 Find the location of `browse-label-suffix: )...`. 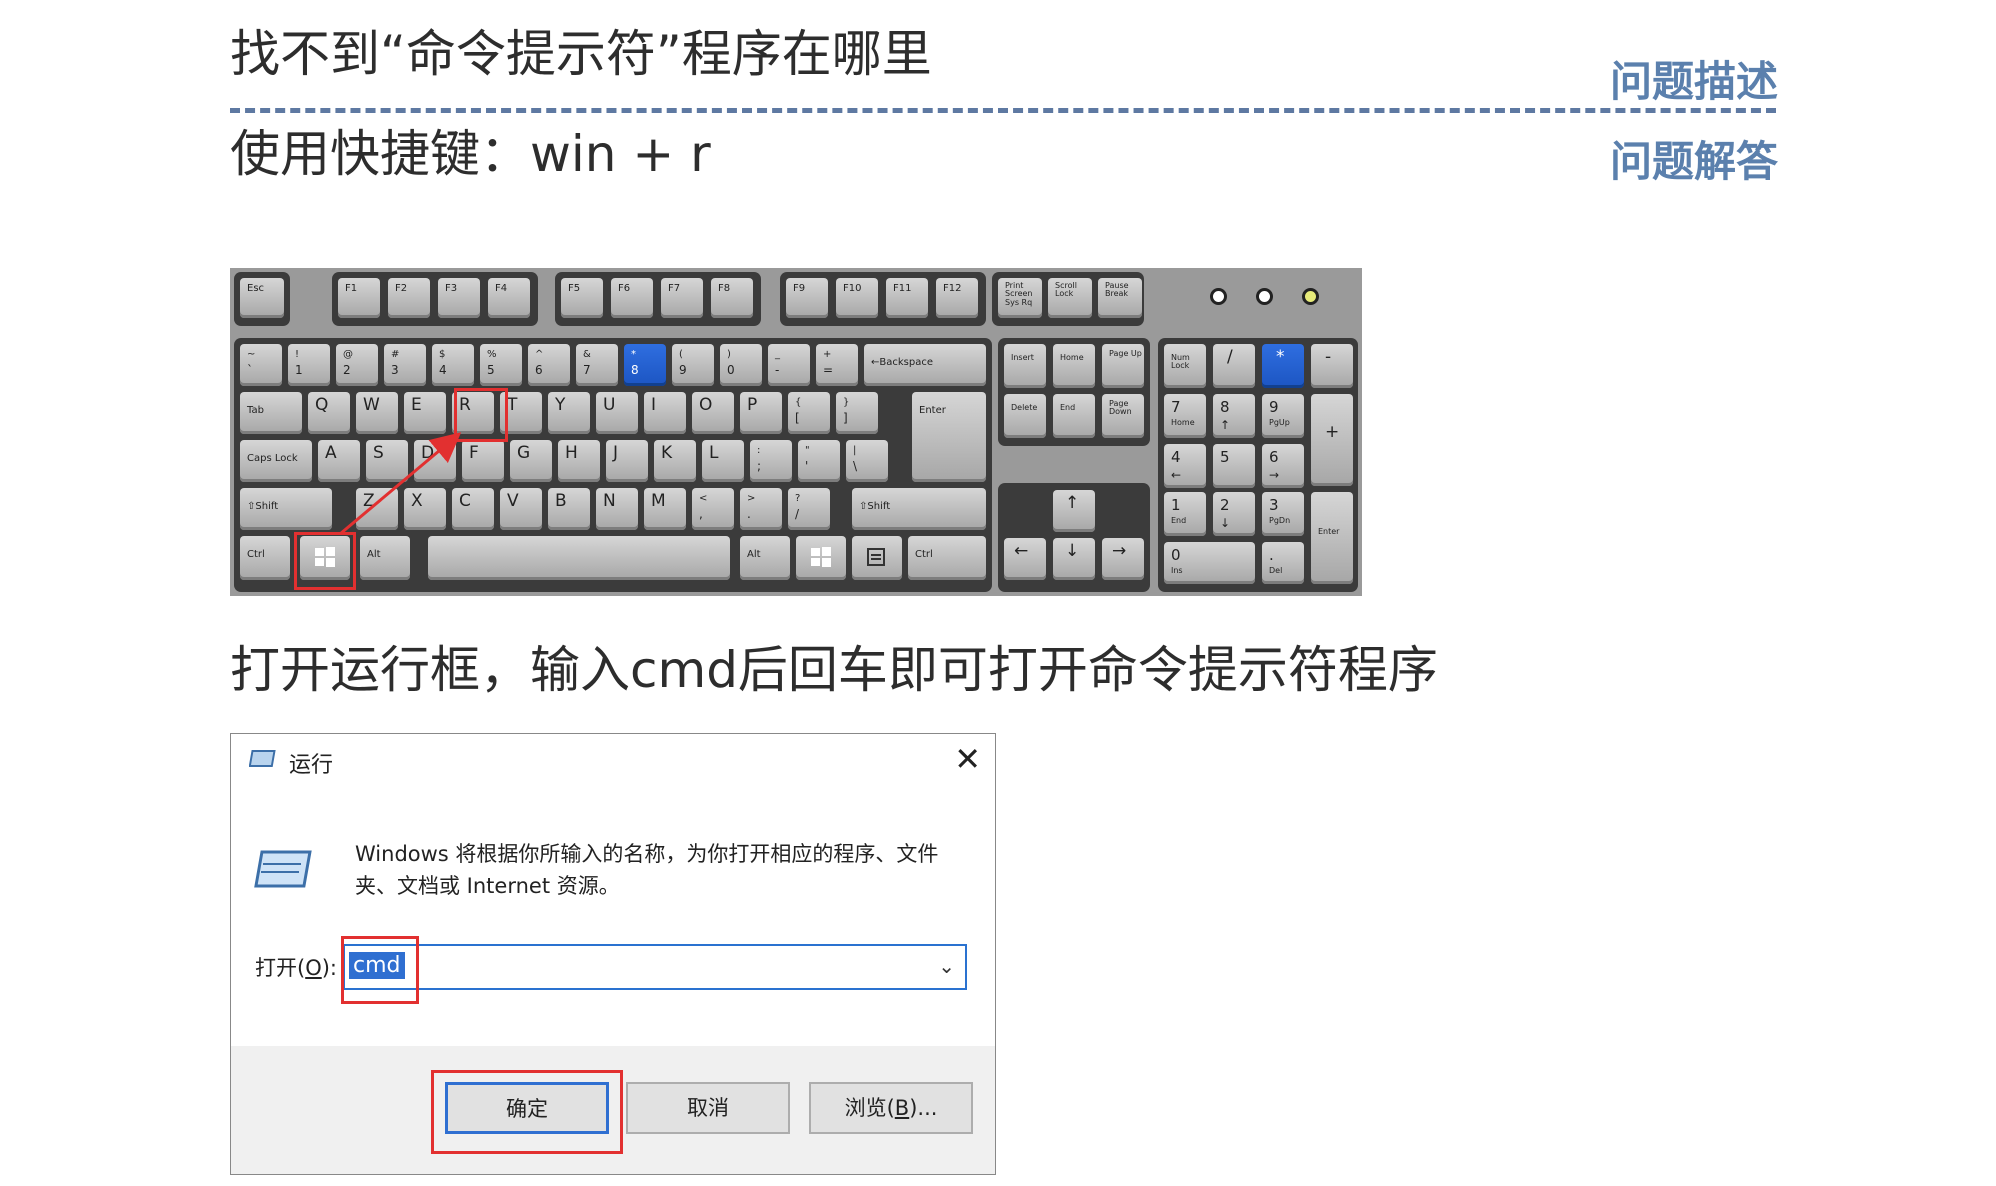

browse-label-suffix: )... is located at coordinates (923, 1108).